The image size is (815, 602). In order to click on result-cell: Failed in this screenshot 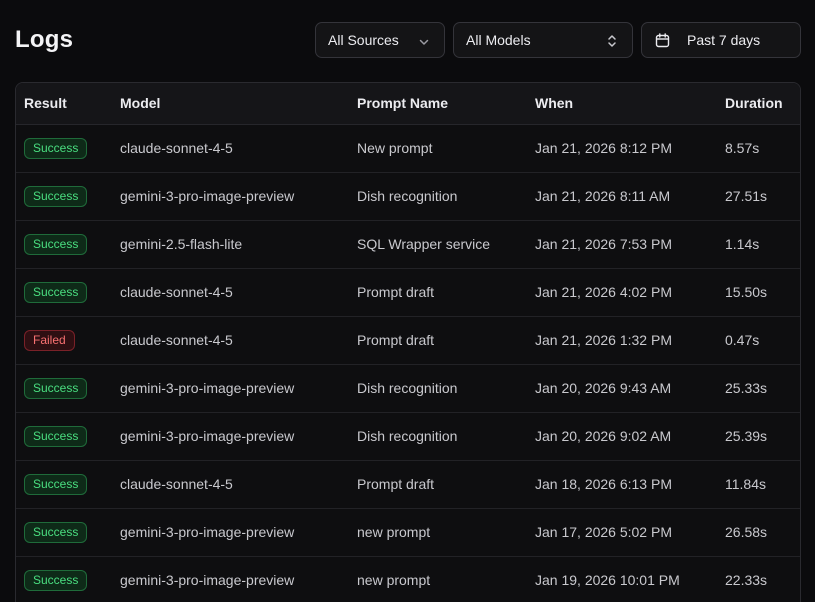, I will do `click(63, 340)`.